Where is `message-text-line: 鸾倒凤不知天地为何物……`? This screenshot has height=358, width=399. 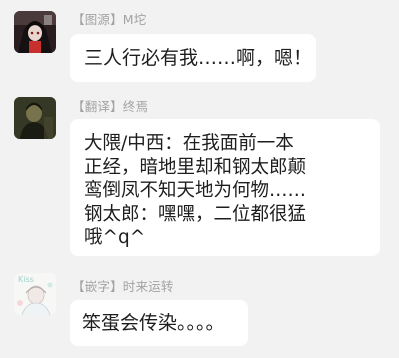
message-text-line: 鸾倒凤不知天地为何物…… is located at coordinates (195, 190).